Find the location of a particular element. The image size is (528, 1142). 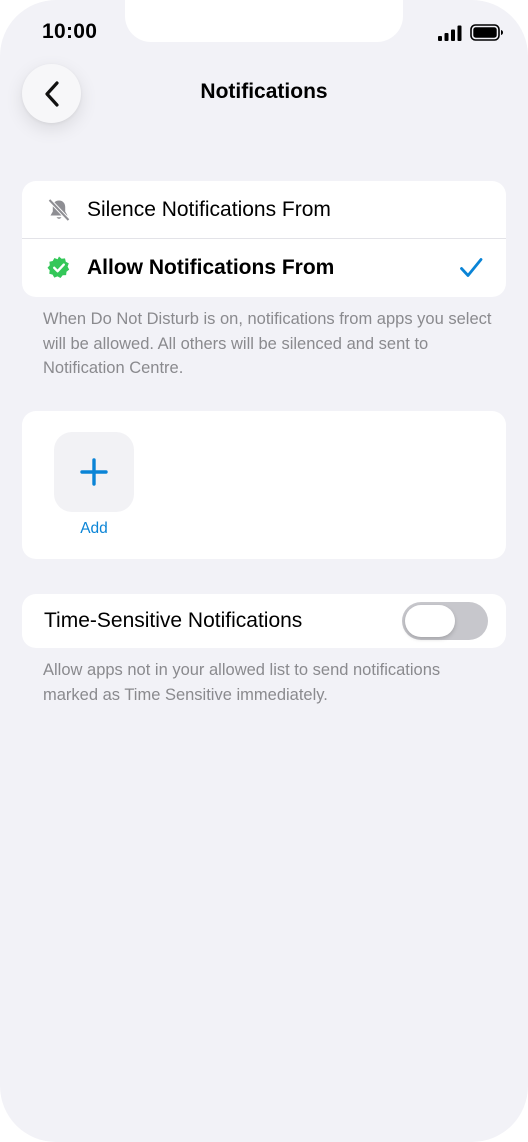

option-silence-notifications: Silence Notifications From is located at coordinates (264, 210).